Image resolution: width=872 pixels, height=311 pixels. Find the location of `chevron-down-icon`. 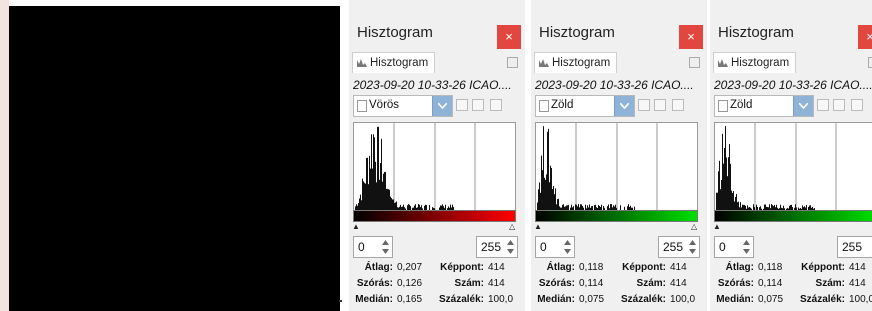

chevron-down-icon is located at coordinates (803, 106).